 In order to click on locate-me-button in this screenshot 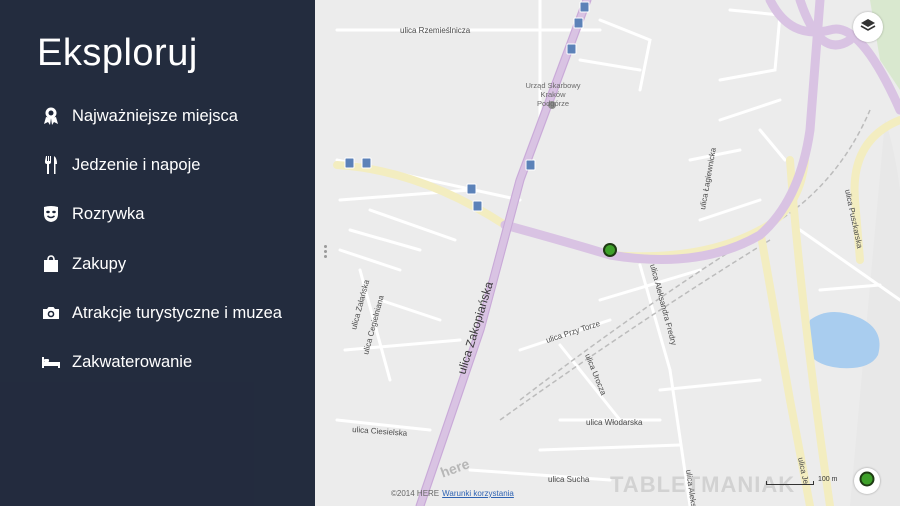, I will do `click(867, 481)`.